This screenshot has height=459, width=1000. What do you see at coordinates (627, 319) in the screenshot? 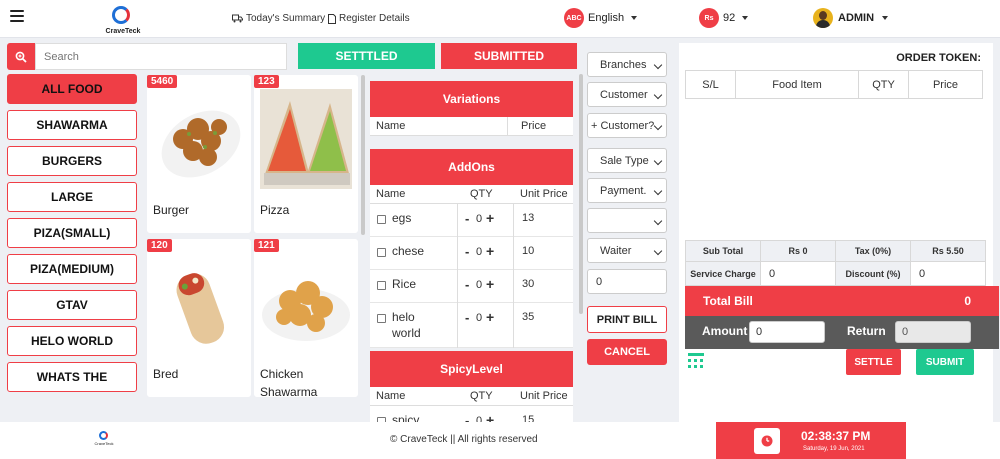
I see `print-bill-button: PRINT BILL` at bounding box center [627, 319].